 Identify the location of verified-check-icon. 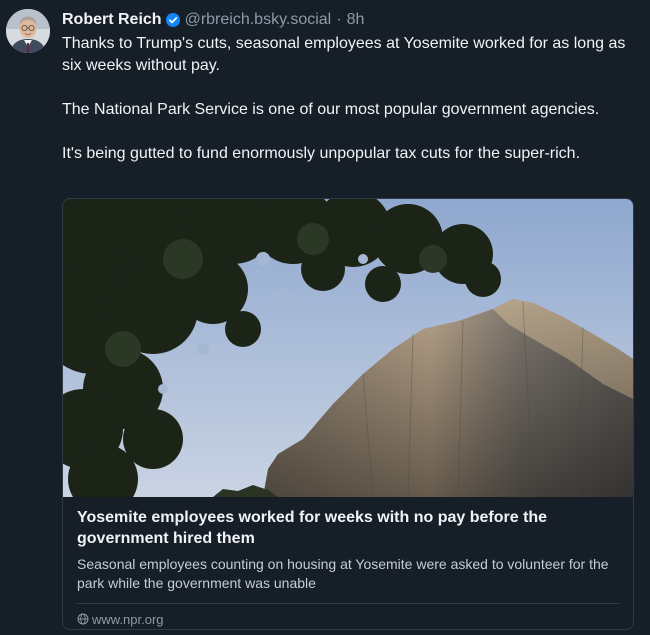
(172, 20).